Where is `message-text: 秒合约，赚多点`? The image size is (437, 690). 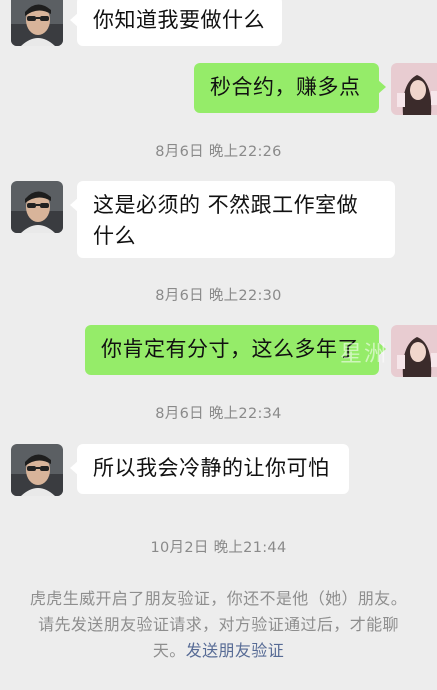
message-text: 秒合约，赚多点 is located at coordinates (285, 87).